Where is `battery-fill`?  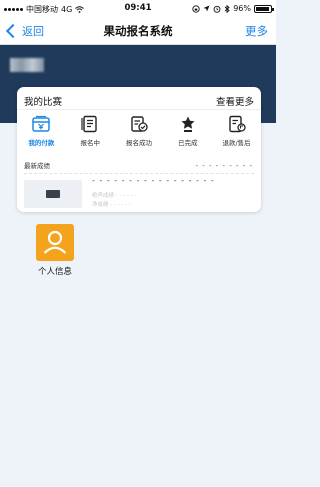
battery-fill is located at coordinates (263, 8).